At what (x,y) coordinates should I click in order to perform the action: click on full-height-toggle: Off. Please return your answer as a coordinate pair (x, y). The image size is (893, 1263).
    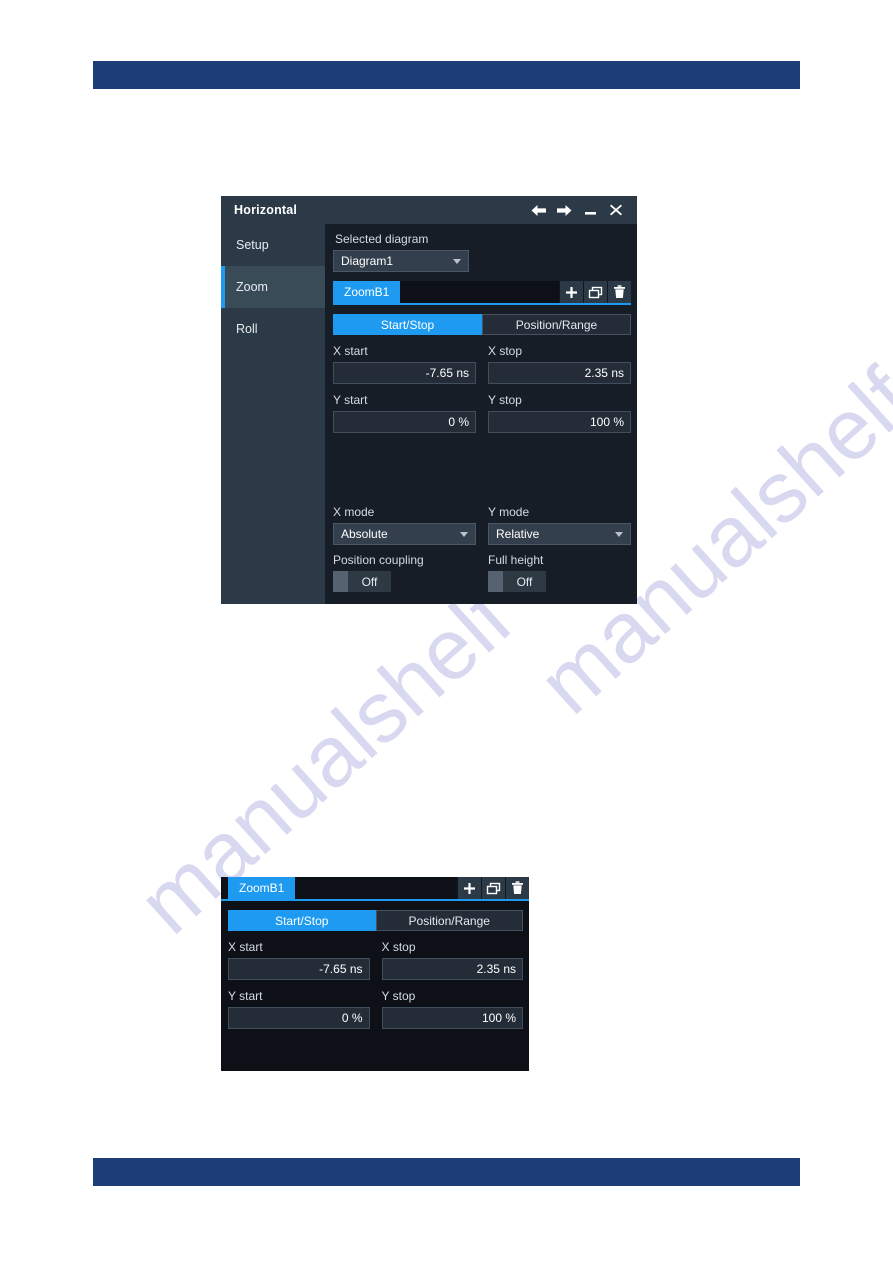
    Looking at the image, I should click on (517, 581).